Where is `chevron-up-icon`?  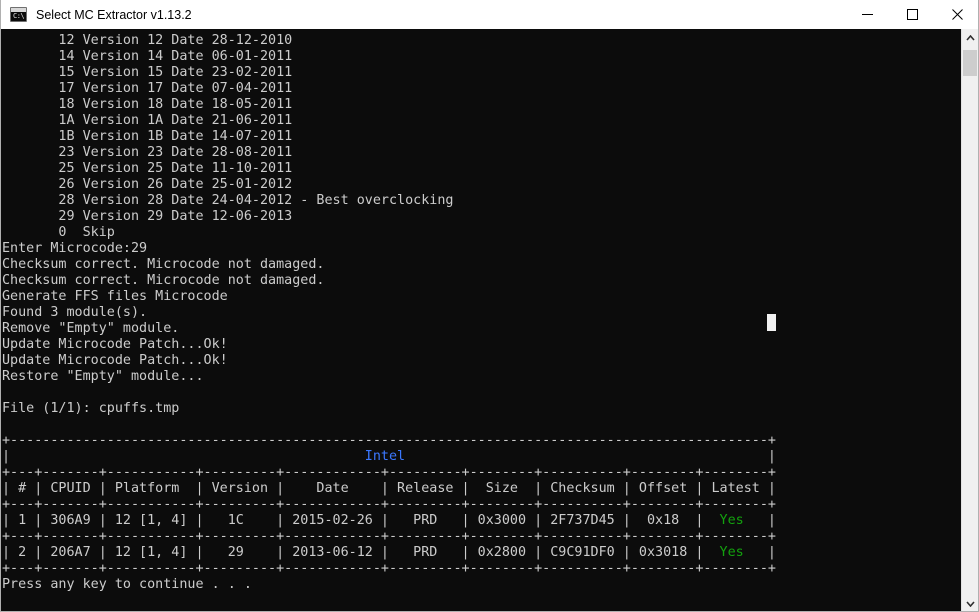 chevron-up-icon is located at coordinates (970, 37).